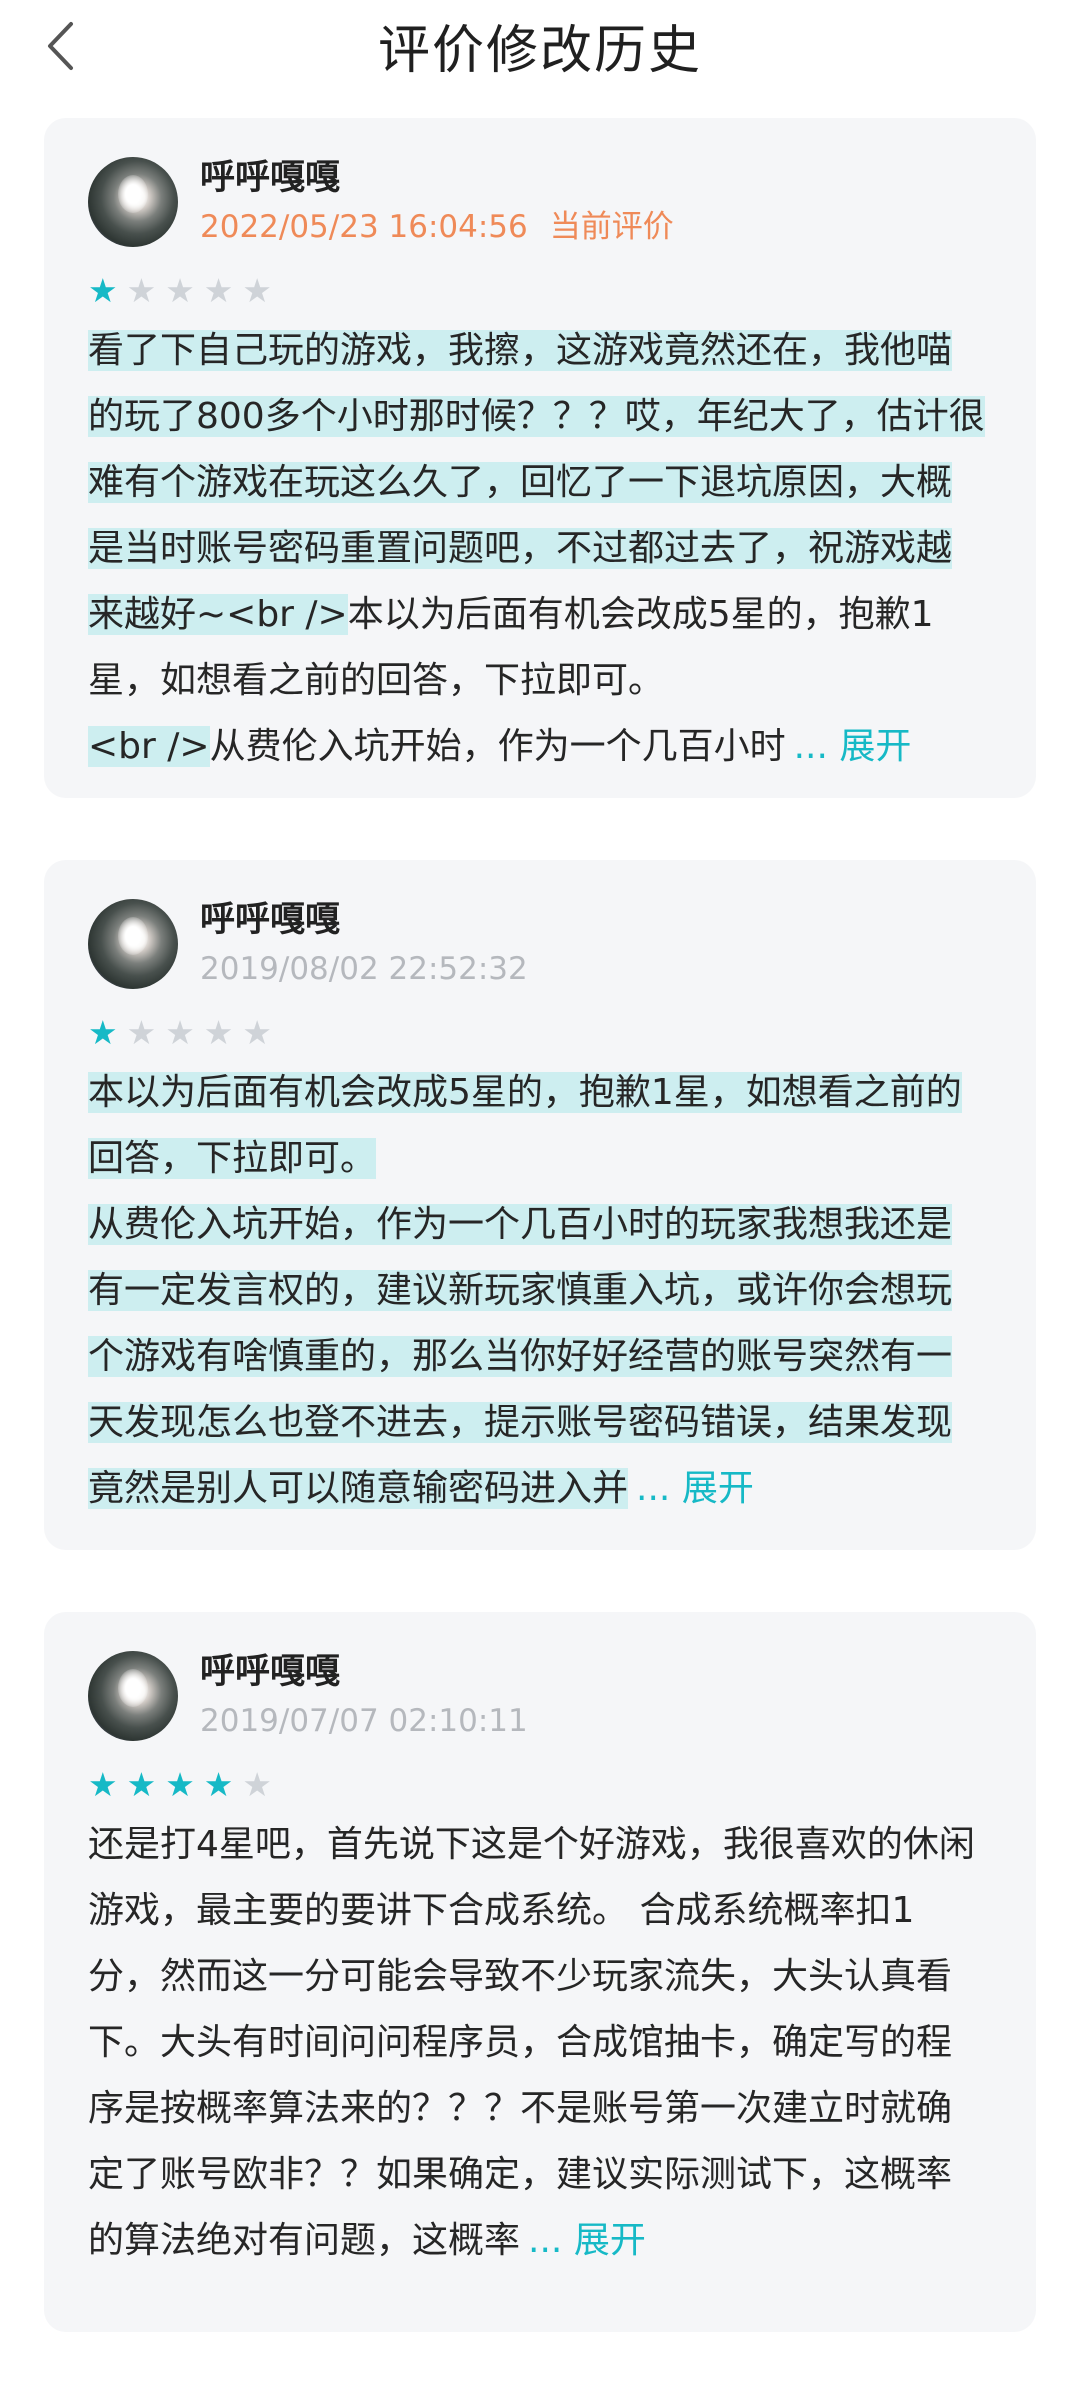 Image resolution: width=1080 pixels, height=2394 pixels. What do you see at coordinates (539, 51) in the screenshot?
I see `page-title: 评价修改历史` at bounding box center [539, 51].